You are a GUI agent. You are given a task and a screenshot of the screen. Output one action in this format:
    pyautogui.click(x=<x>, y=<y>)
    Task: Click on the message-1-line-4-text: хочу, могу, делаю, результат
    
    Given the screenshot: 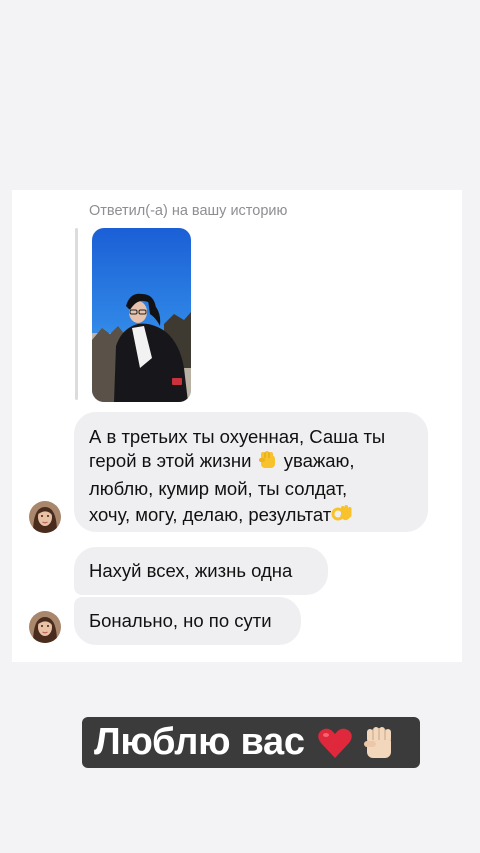 What is the action you would take?
    pyautogui.click(x=210, y=514)
    